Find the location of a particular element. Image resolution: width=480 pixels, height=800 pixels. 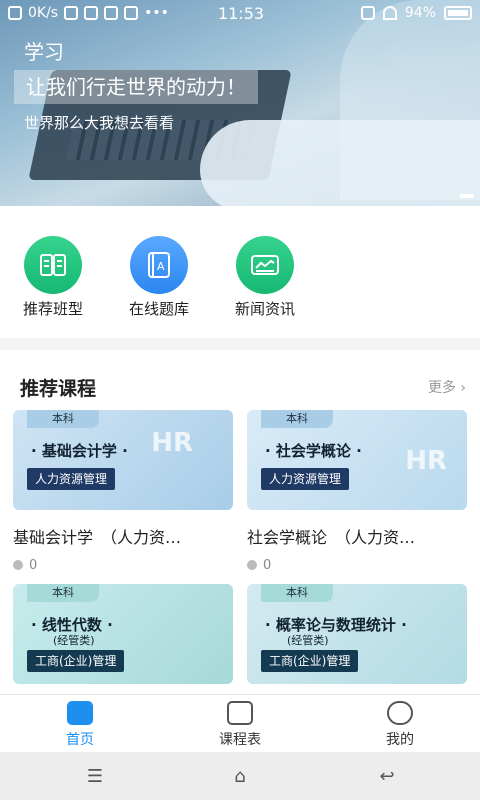

more-link: 更多 › is located at coordinates (447, 387).